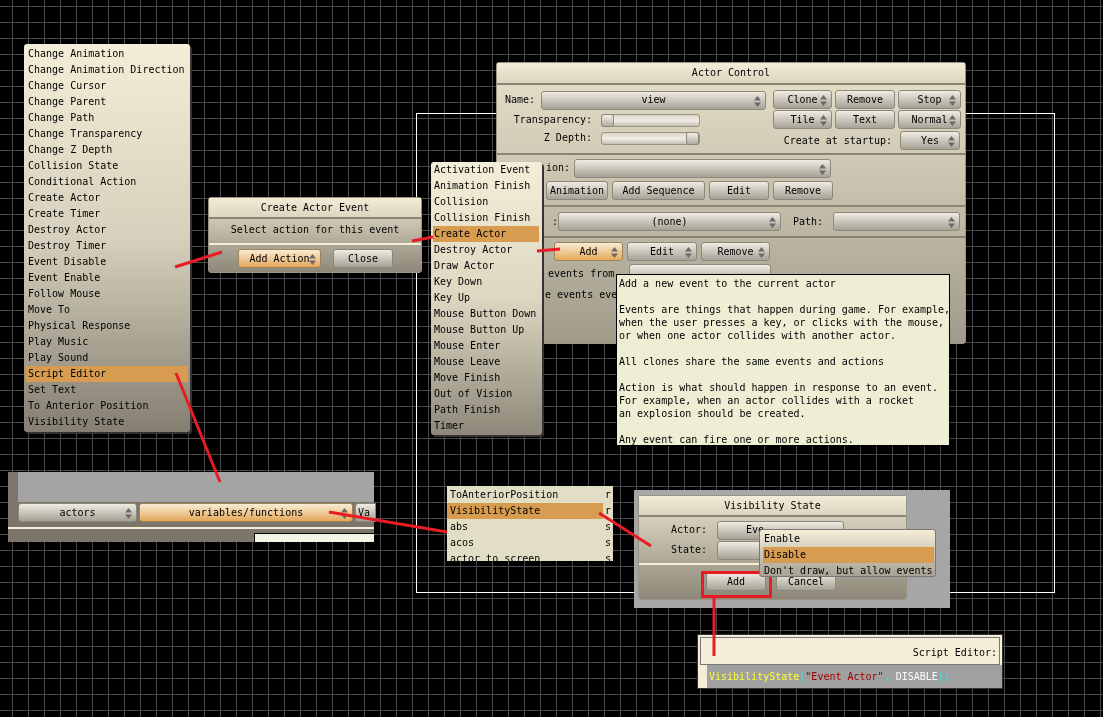  Describe the element at coordinates (728, 283) in the screenshot. I see `tooltip-text: Add a new event to the current actor` at that location.